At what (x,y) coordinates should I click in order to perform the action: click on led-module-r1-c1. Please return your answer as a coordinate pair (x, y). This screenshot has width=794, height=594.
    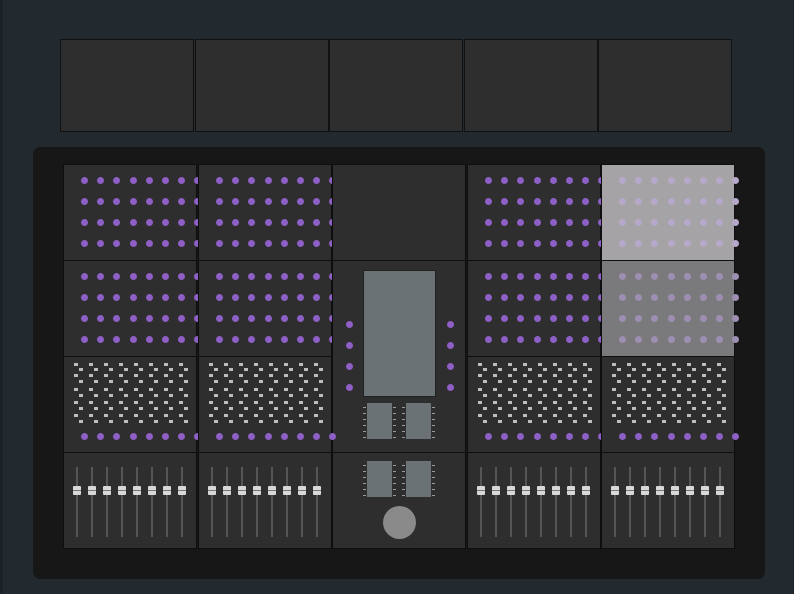
    Looking at the image, I should click on (132, 212).